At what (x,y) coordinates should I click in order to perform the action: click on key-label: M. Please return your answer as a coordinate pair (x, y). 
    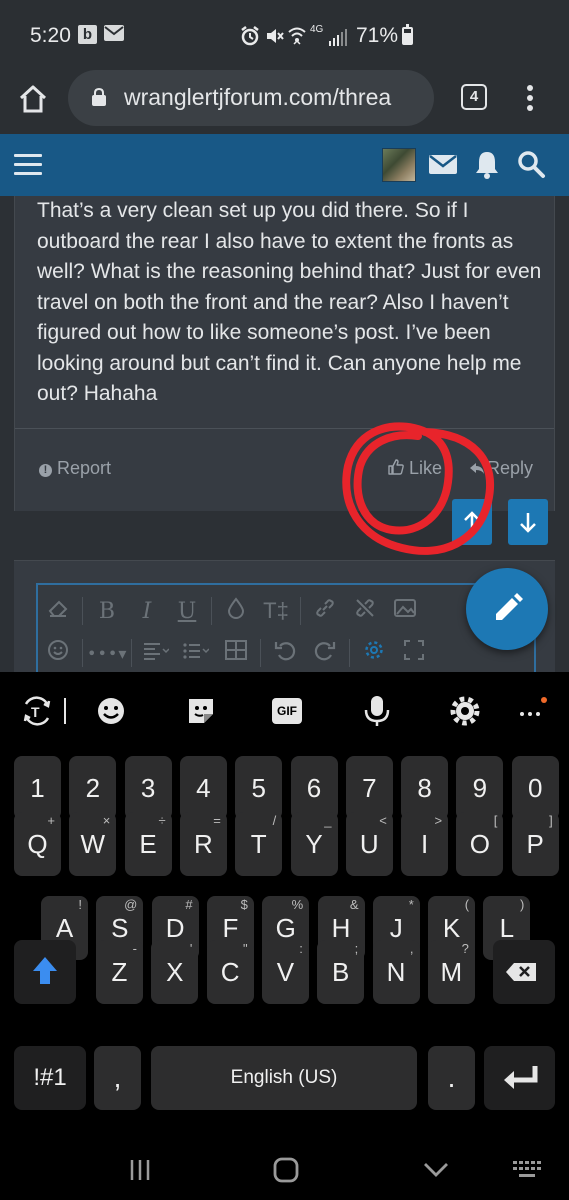
    Looking at the image, I should click on (451, 972).